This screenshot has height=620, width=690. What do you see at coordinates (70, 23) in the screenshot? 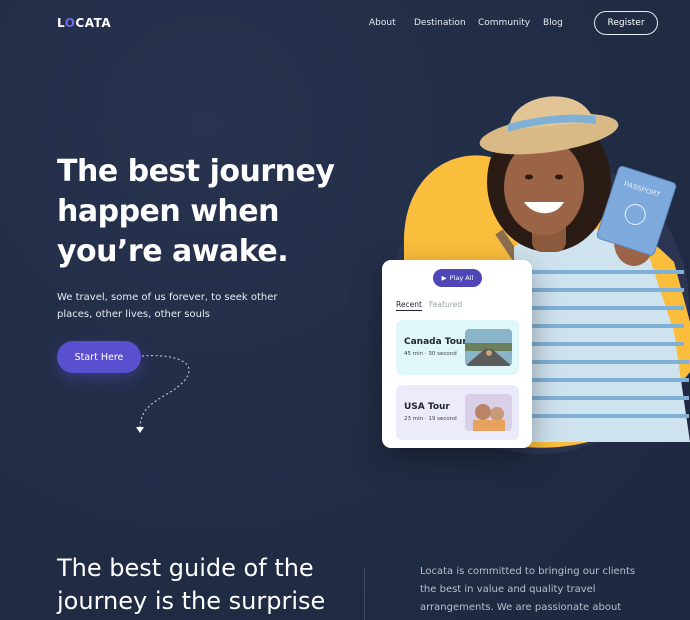
I see `logo-accent: O` at bounding box center [70, 23].